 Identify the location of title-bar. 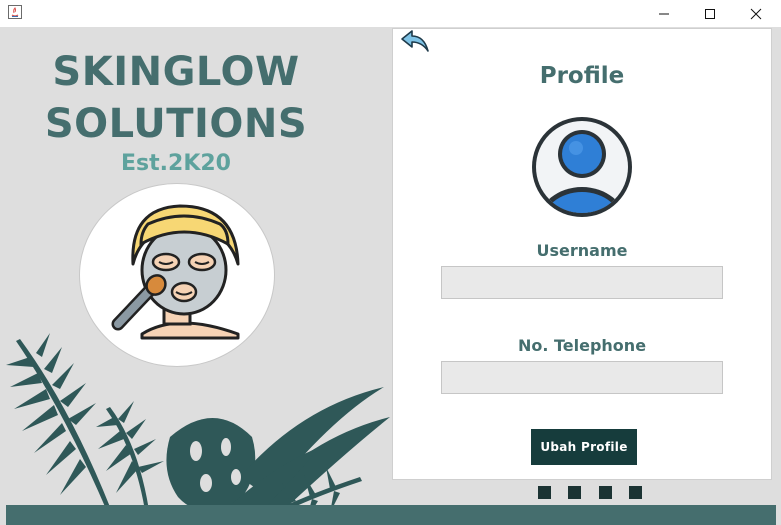
(390, 13).